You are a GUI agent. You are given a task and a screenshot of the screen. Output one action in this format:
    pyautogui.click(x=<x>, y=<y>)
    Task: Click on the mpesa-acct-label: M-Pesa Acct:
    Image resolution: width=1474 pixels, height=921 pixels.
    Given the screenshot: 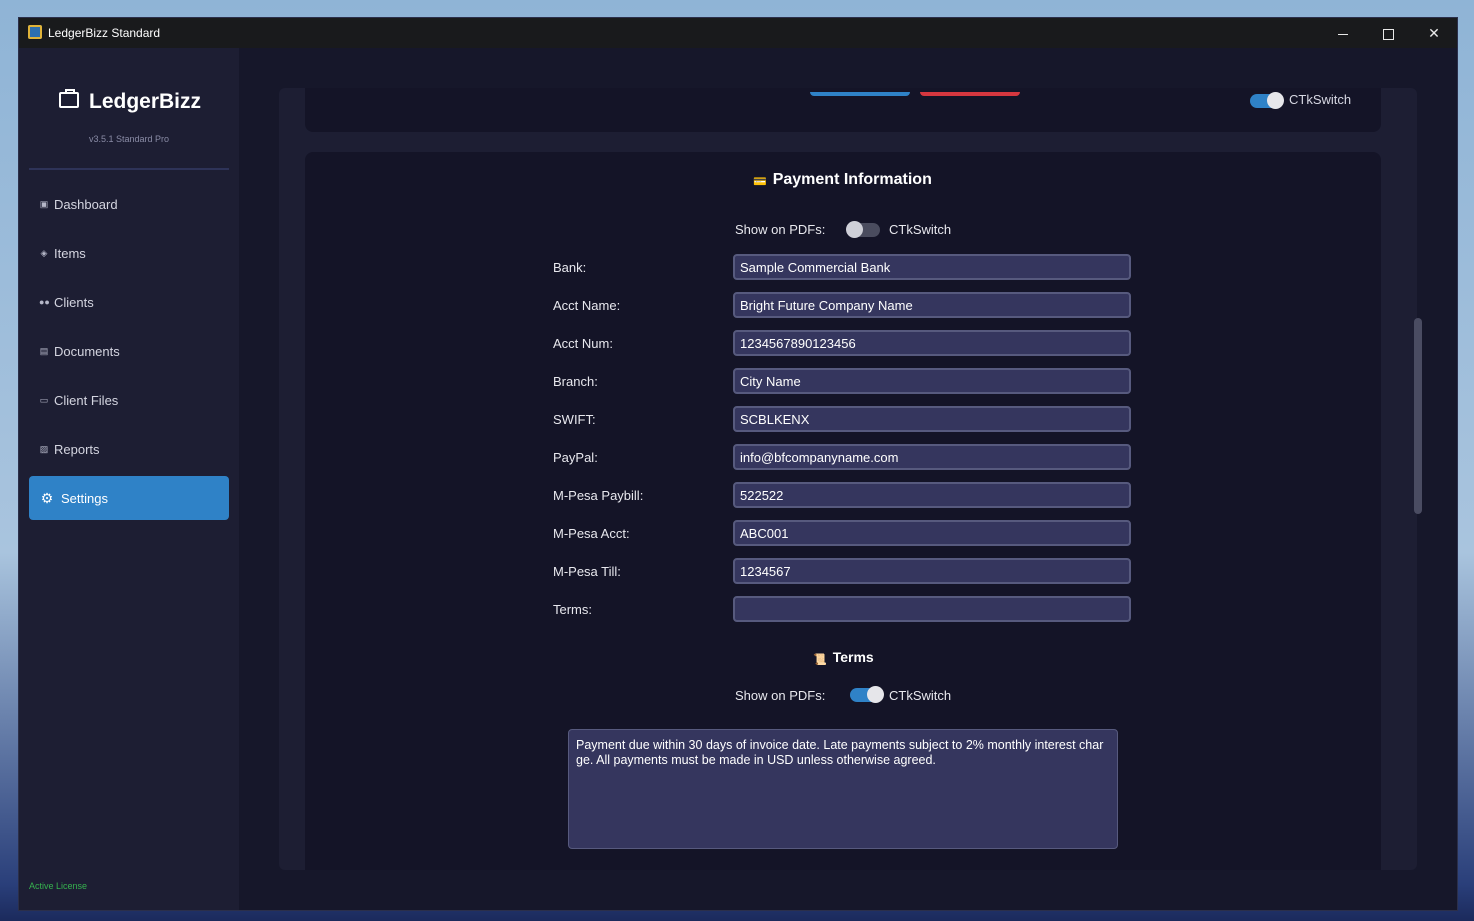 What is the action you would take?
    pyautogui.click(x=591, y=533)
    